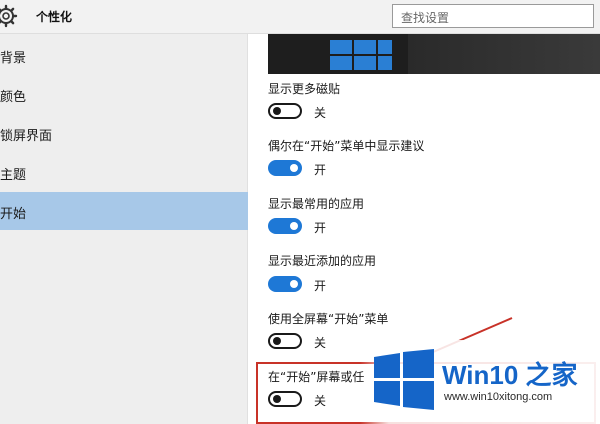 The image size is (600, 424). I want to click on windows-logo-icon, so click(404, 379).